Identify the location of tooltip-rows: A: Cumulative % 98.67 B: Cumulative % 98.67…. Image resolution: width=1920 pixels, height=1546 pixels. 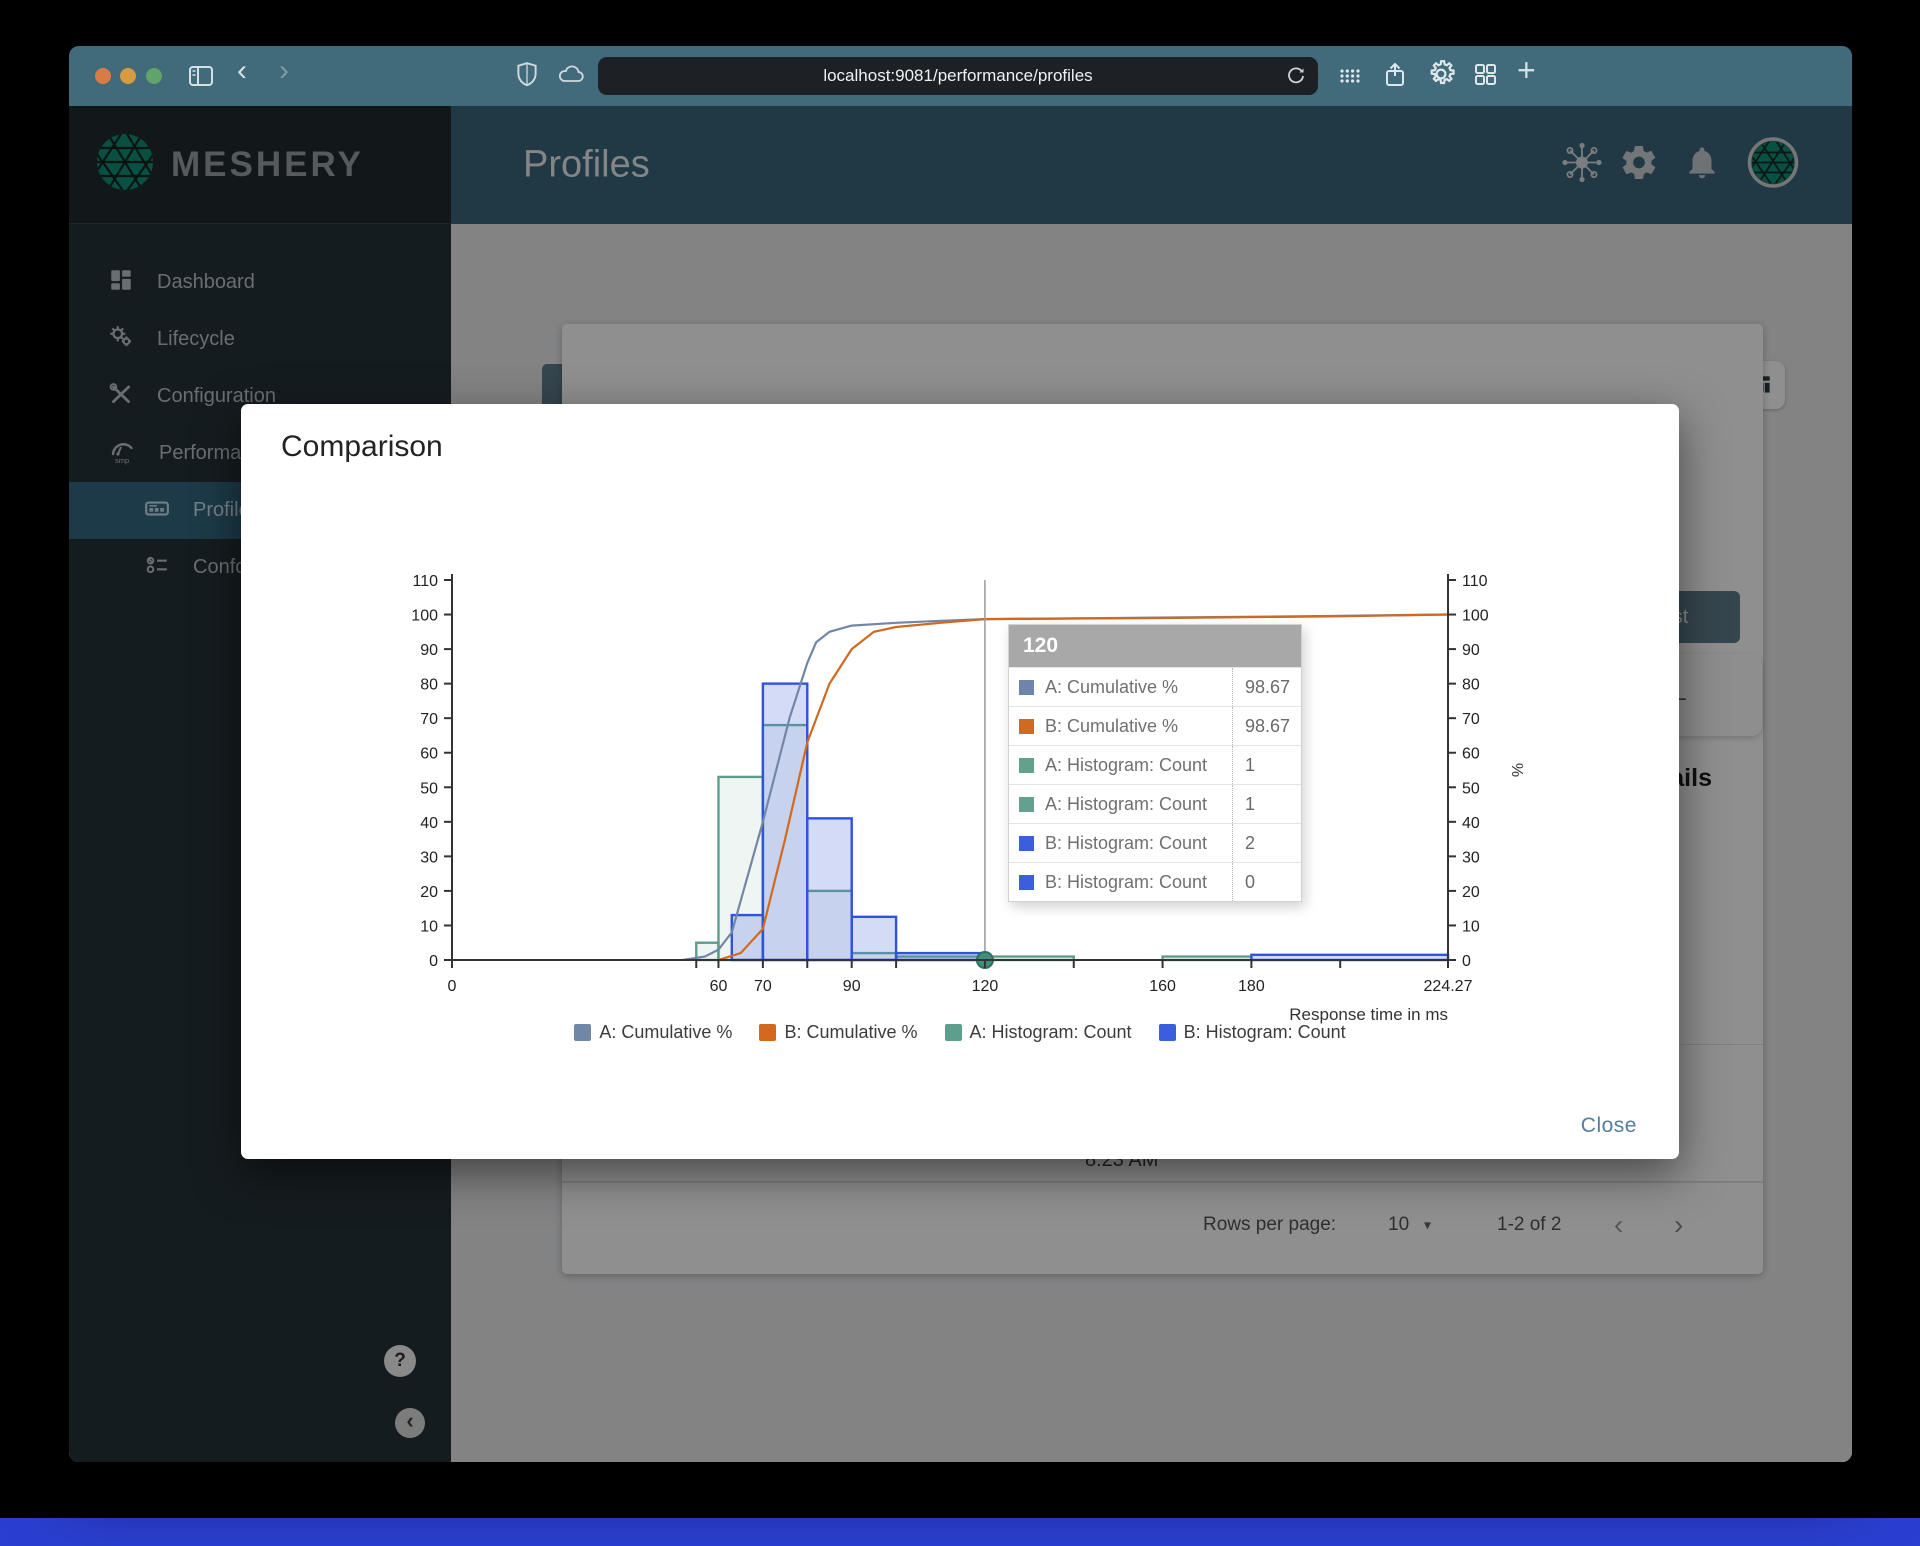
(1155, 784).